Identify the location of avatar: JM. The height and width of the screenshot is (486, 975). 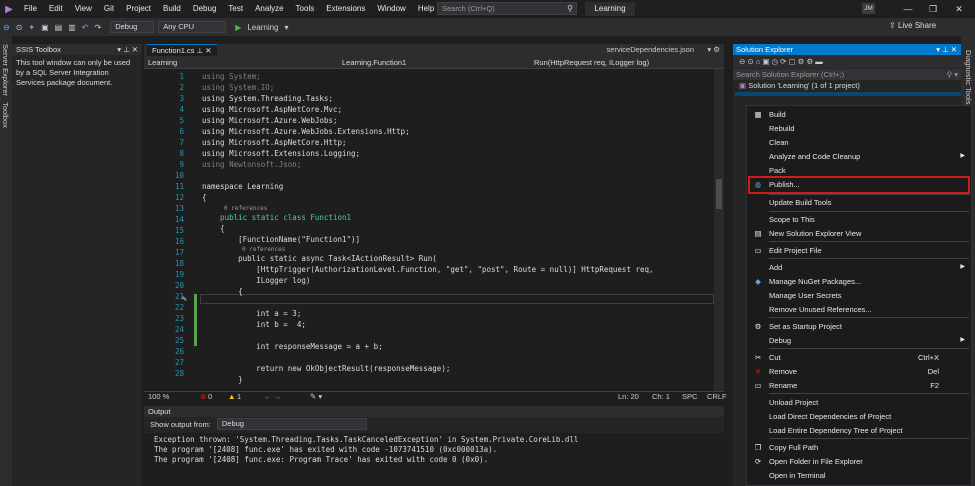
(868, 8).